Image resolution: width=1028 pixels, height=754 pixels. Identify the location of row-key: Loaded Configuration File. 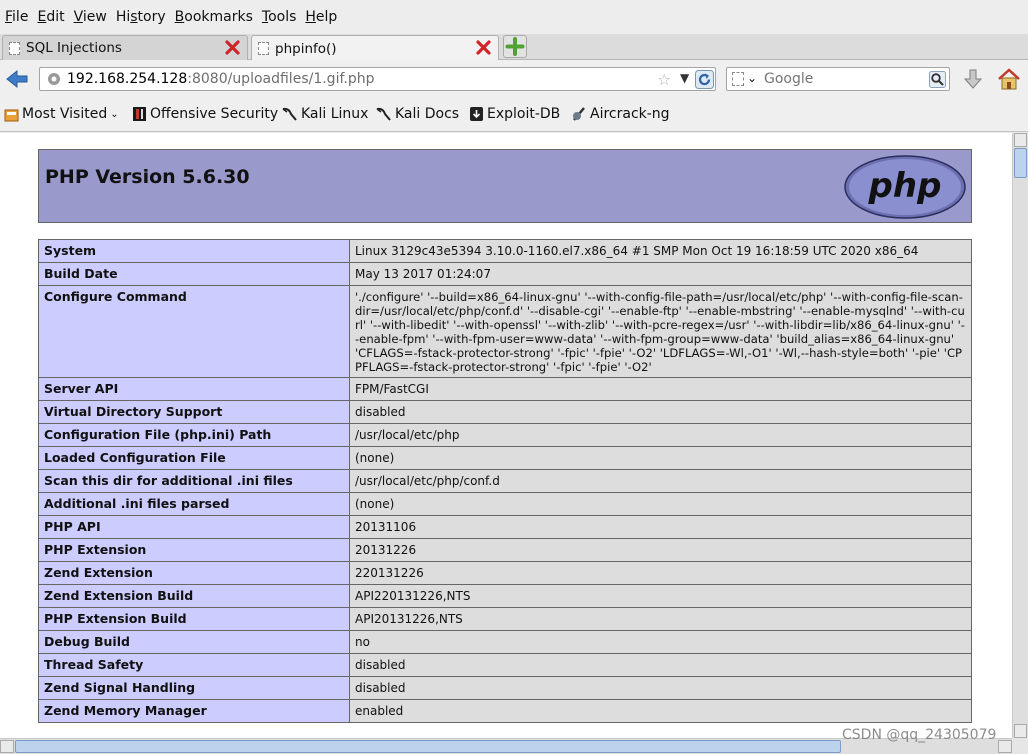
(194, 458).